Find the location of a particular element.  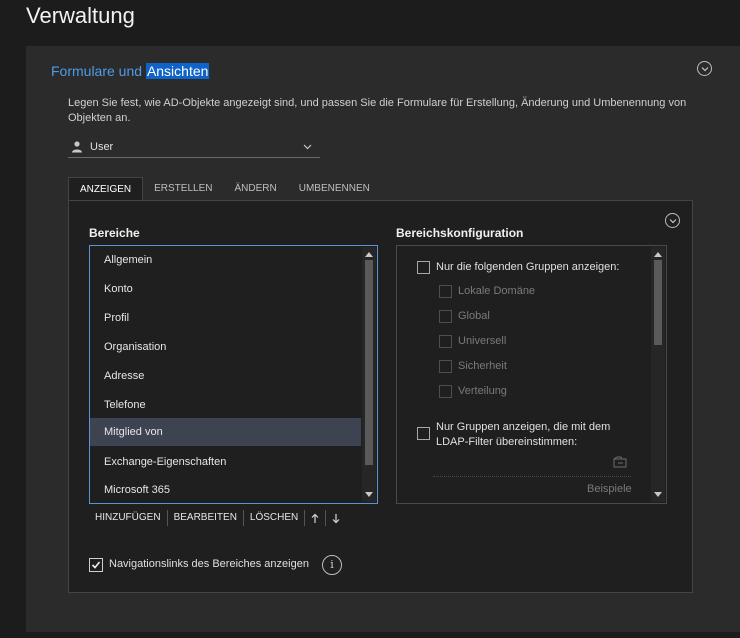

form-tabs: ANZEIGEN ERSTELLEN ÄNDERN UMBENENNEN is located at coordinates (224, 189).